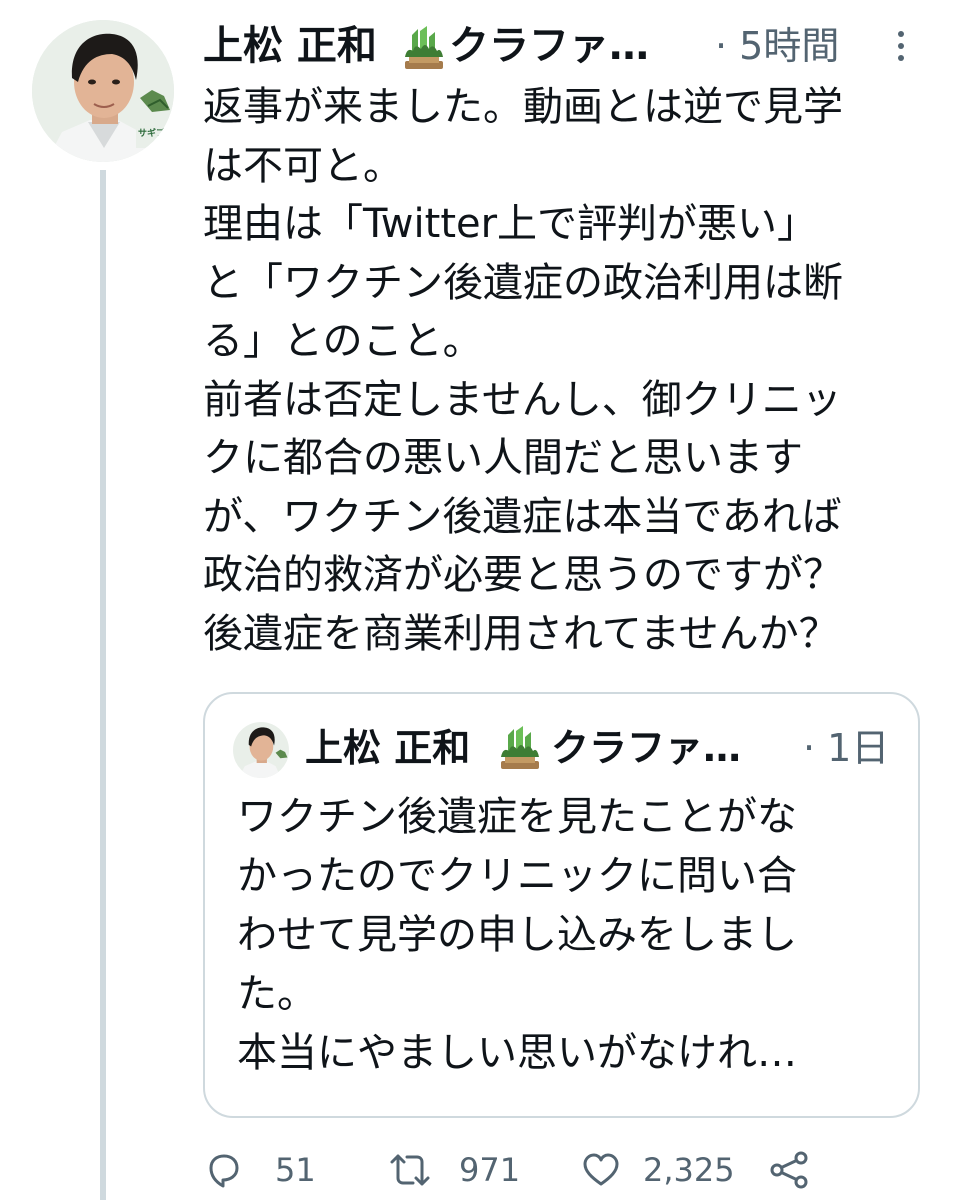 The width and height of the screenshot is (954, 1200). I want to click on share-button, so click(791, 1170).